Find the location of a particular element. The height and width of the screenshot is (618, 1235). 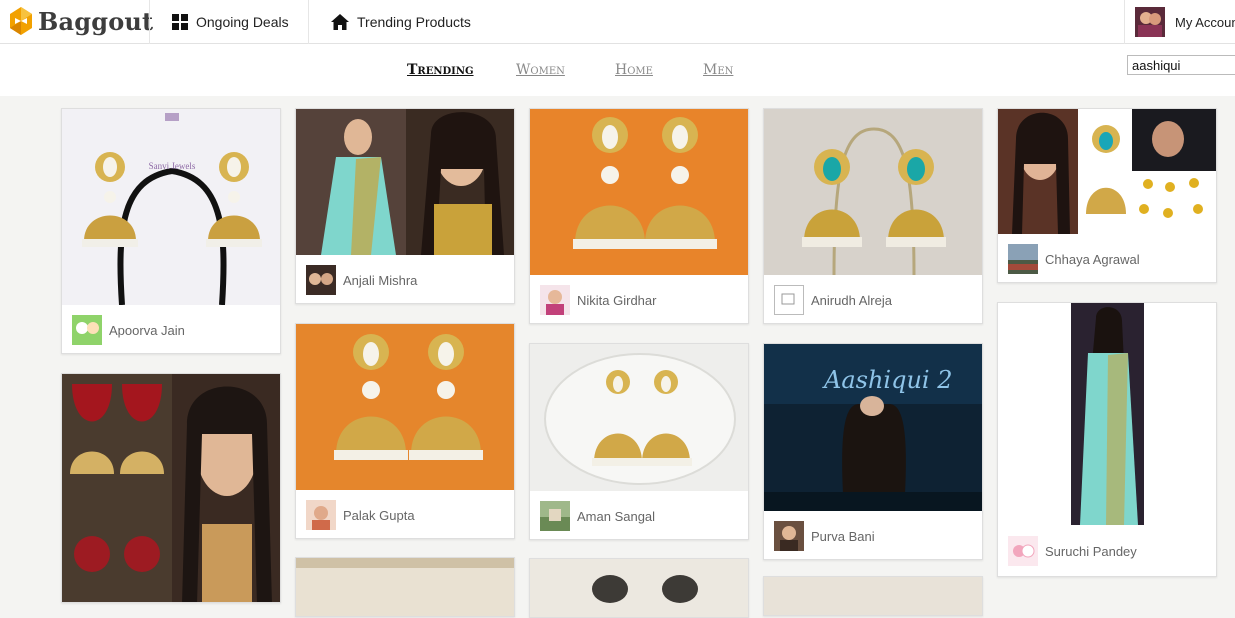

search-input is located at coordinates (1181, 65).